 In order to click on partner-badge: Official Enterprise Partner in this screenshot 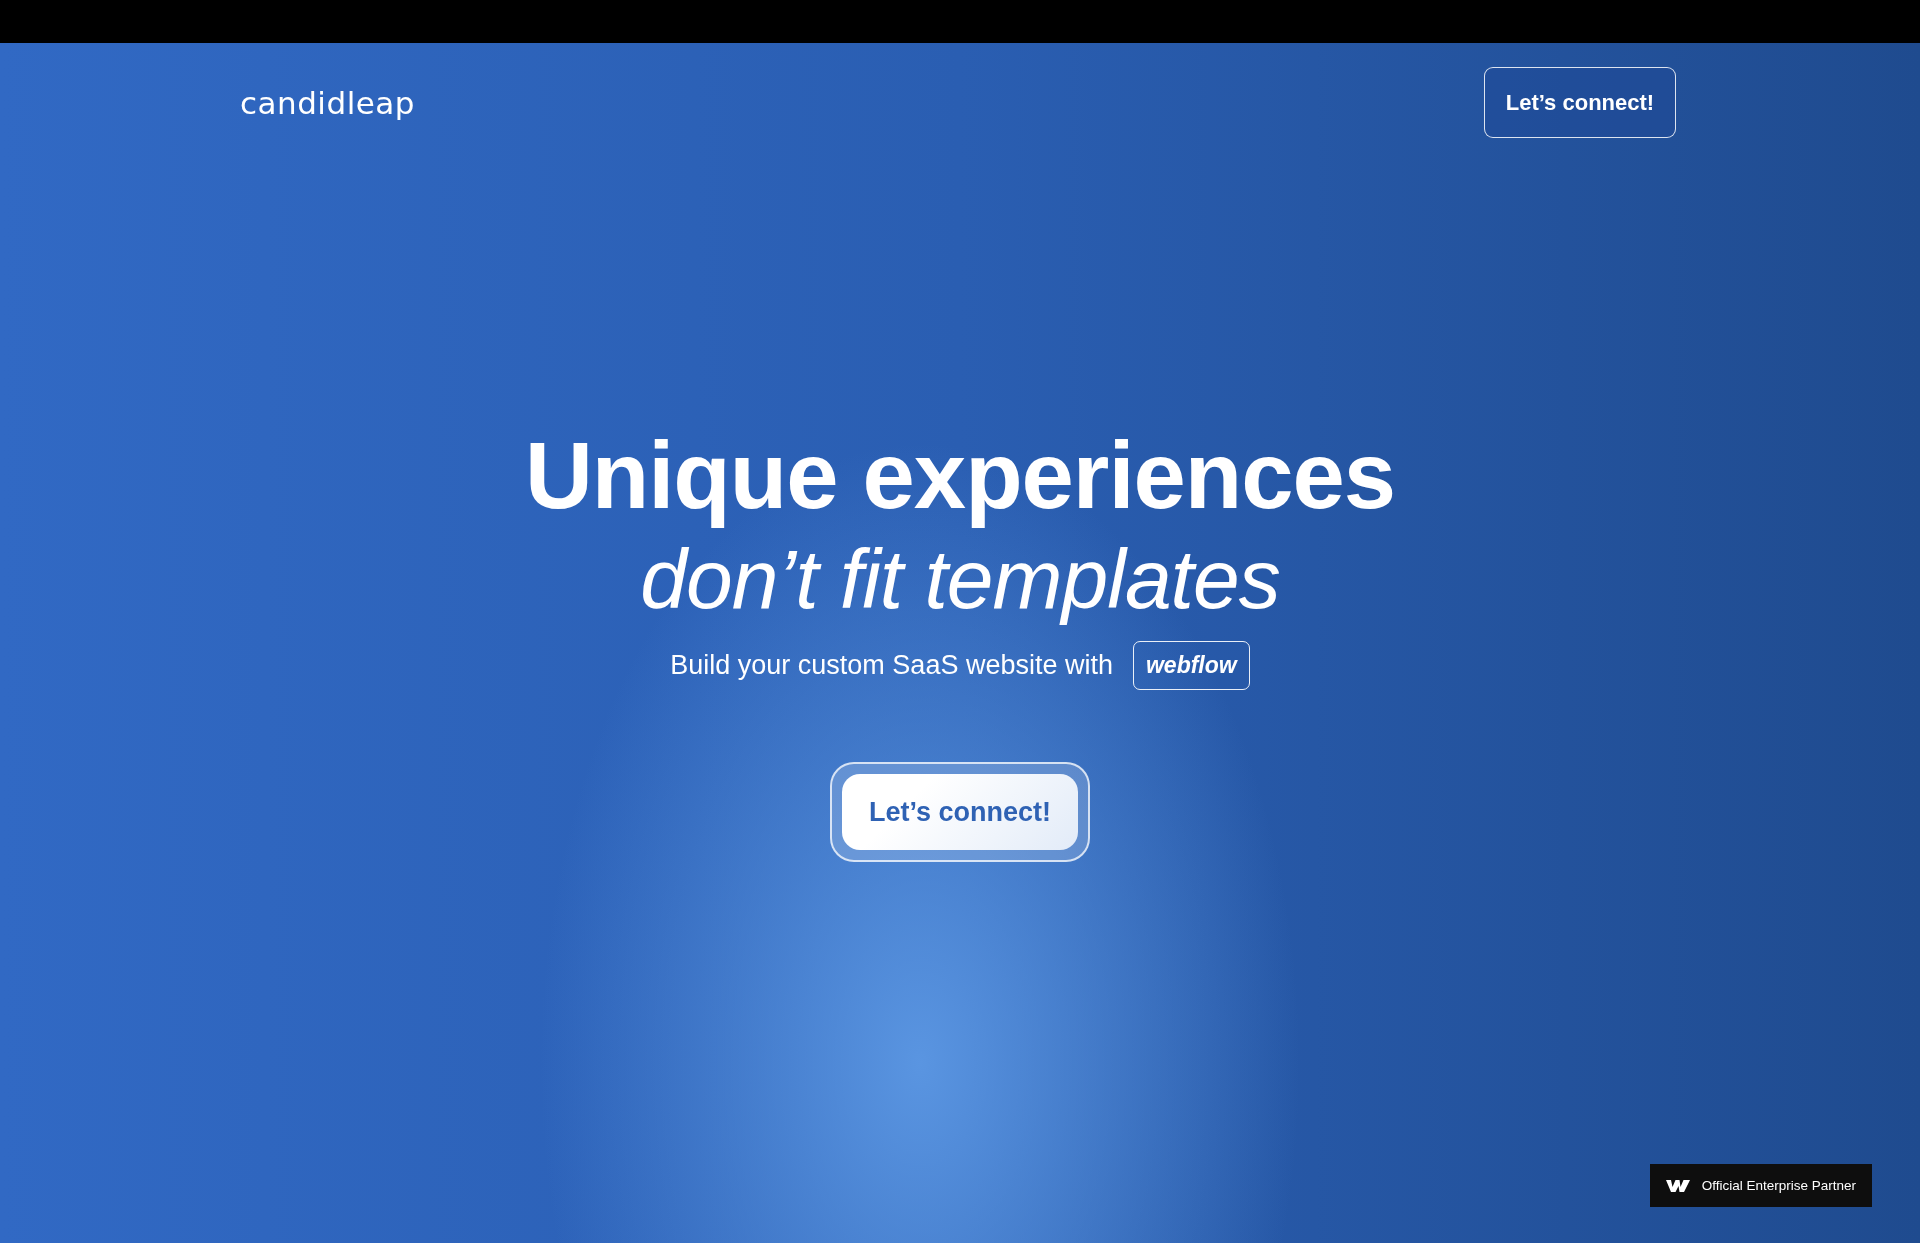, I will do `click(1760, 1185)`.